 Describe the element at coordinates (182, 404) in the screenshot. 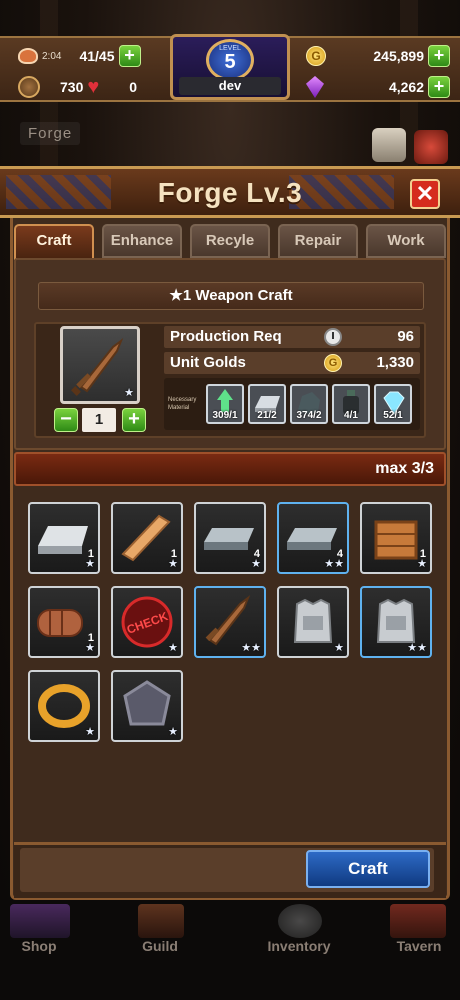

I see `necessary-material-label: Necessary Material` at that location.